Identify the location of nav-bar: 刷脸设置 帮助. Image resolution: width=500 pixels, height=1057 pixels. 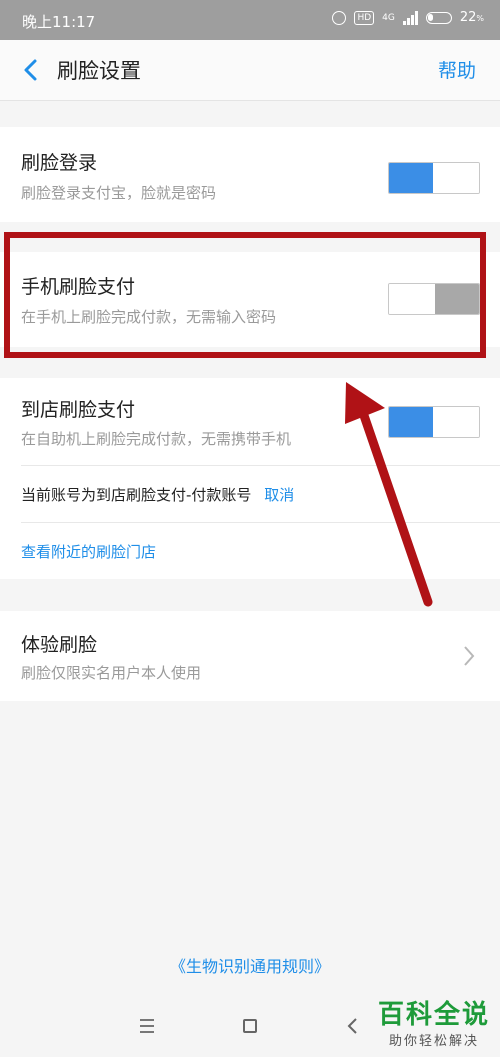
(250, 70).